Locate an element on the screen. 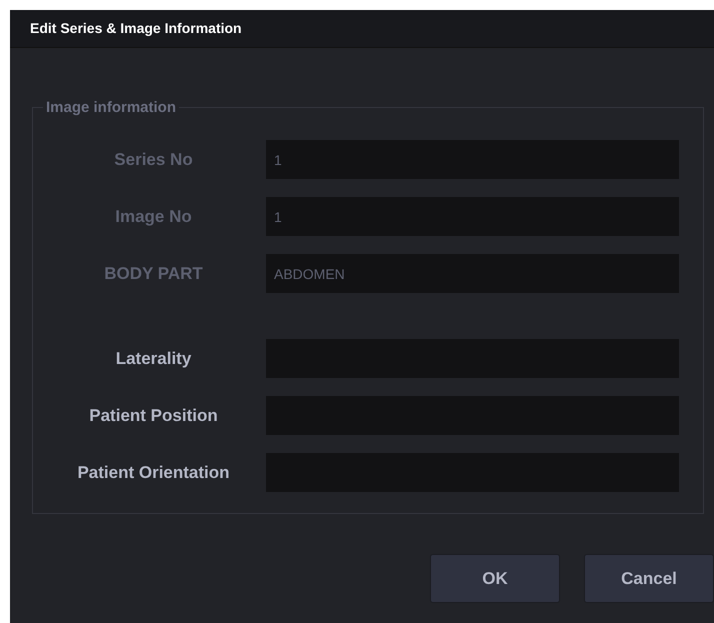 This screenshot has height=623, width=714. field-label: BODY PART is located at coordinates (153, 273).